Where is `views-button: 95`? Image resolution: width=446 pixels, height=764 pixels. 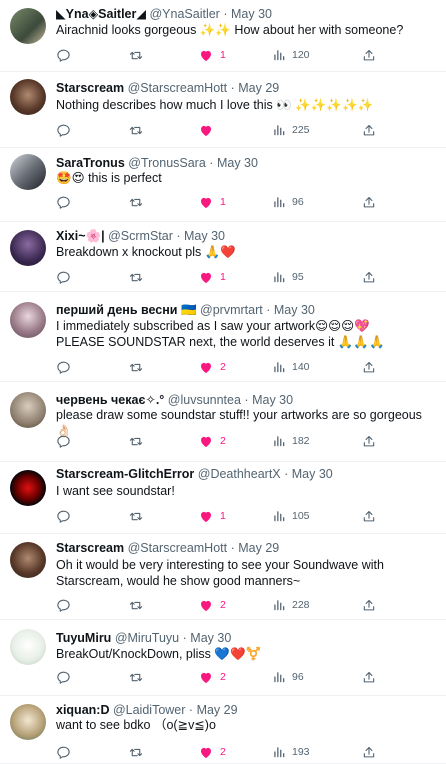 views-button: 95 is located at coordinates (288, 277).